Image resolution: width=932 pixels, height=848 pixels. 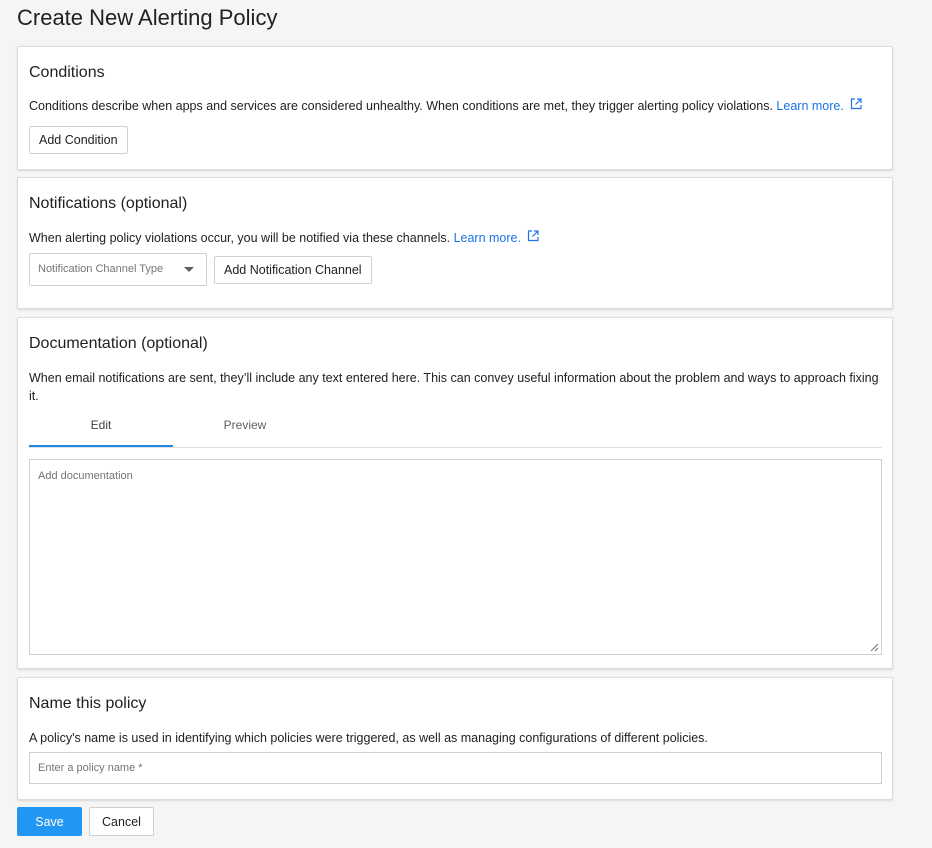 What do you see at coordinates (245, 428) in the screenshot?
I see `tab-preview: Preview` at bounding box center [245, 428].